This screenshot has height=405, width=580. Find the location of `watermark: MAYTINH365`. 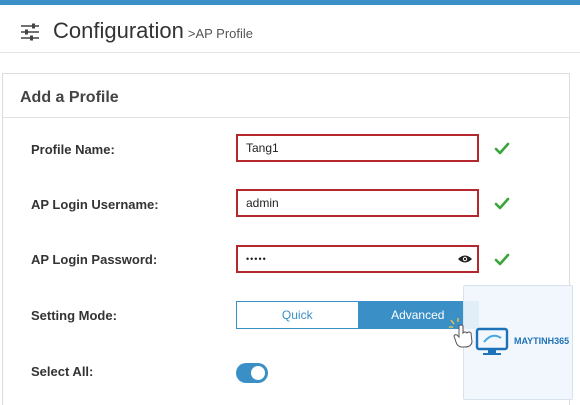

watermark: MAYTINH365 is located at coordinates (518, 342).